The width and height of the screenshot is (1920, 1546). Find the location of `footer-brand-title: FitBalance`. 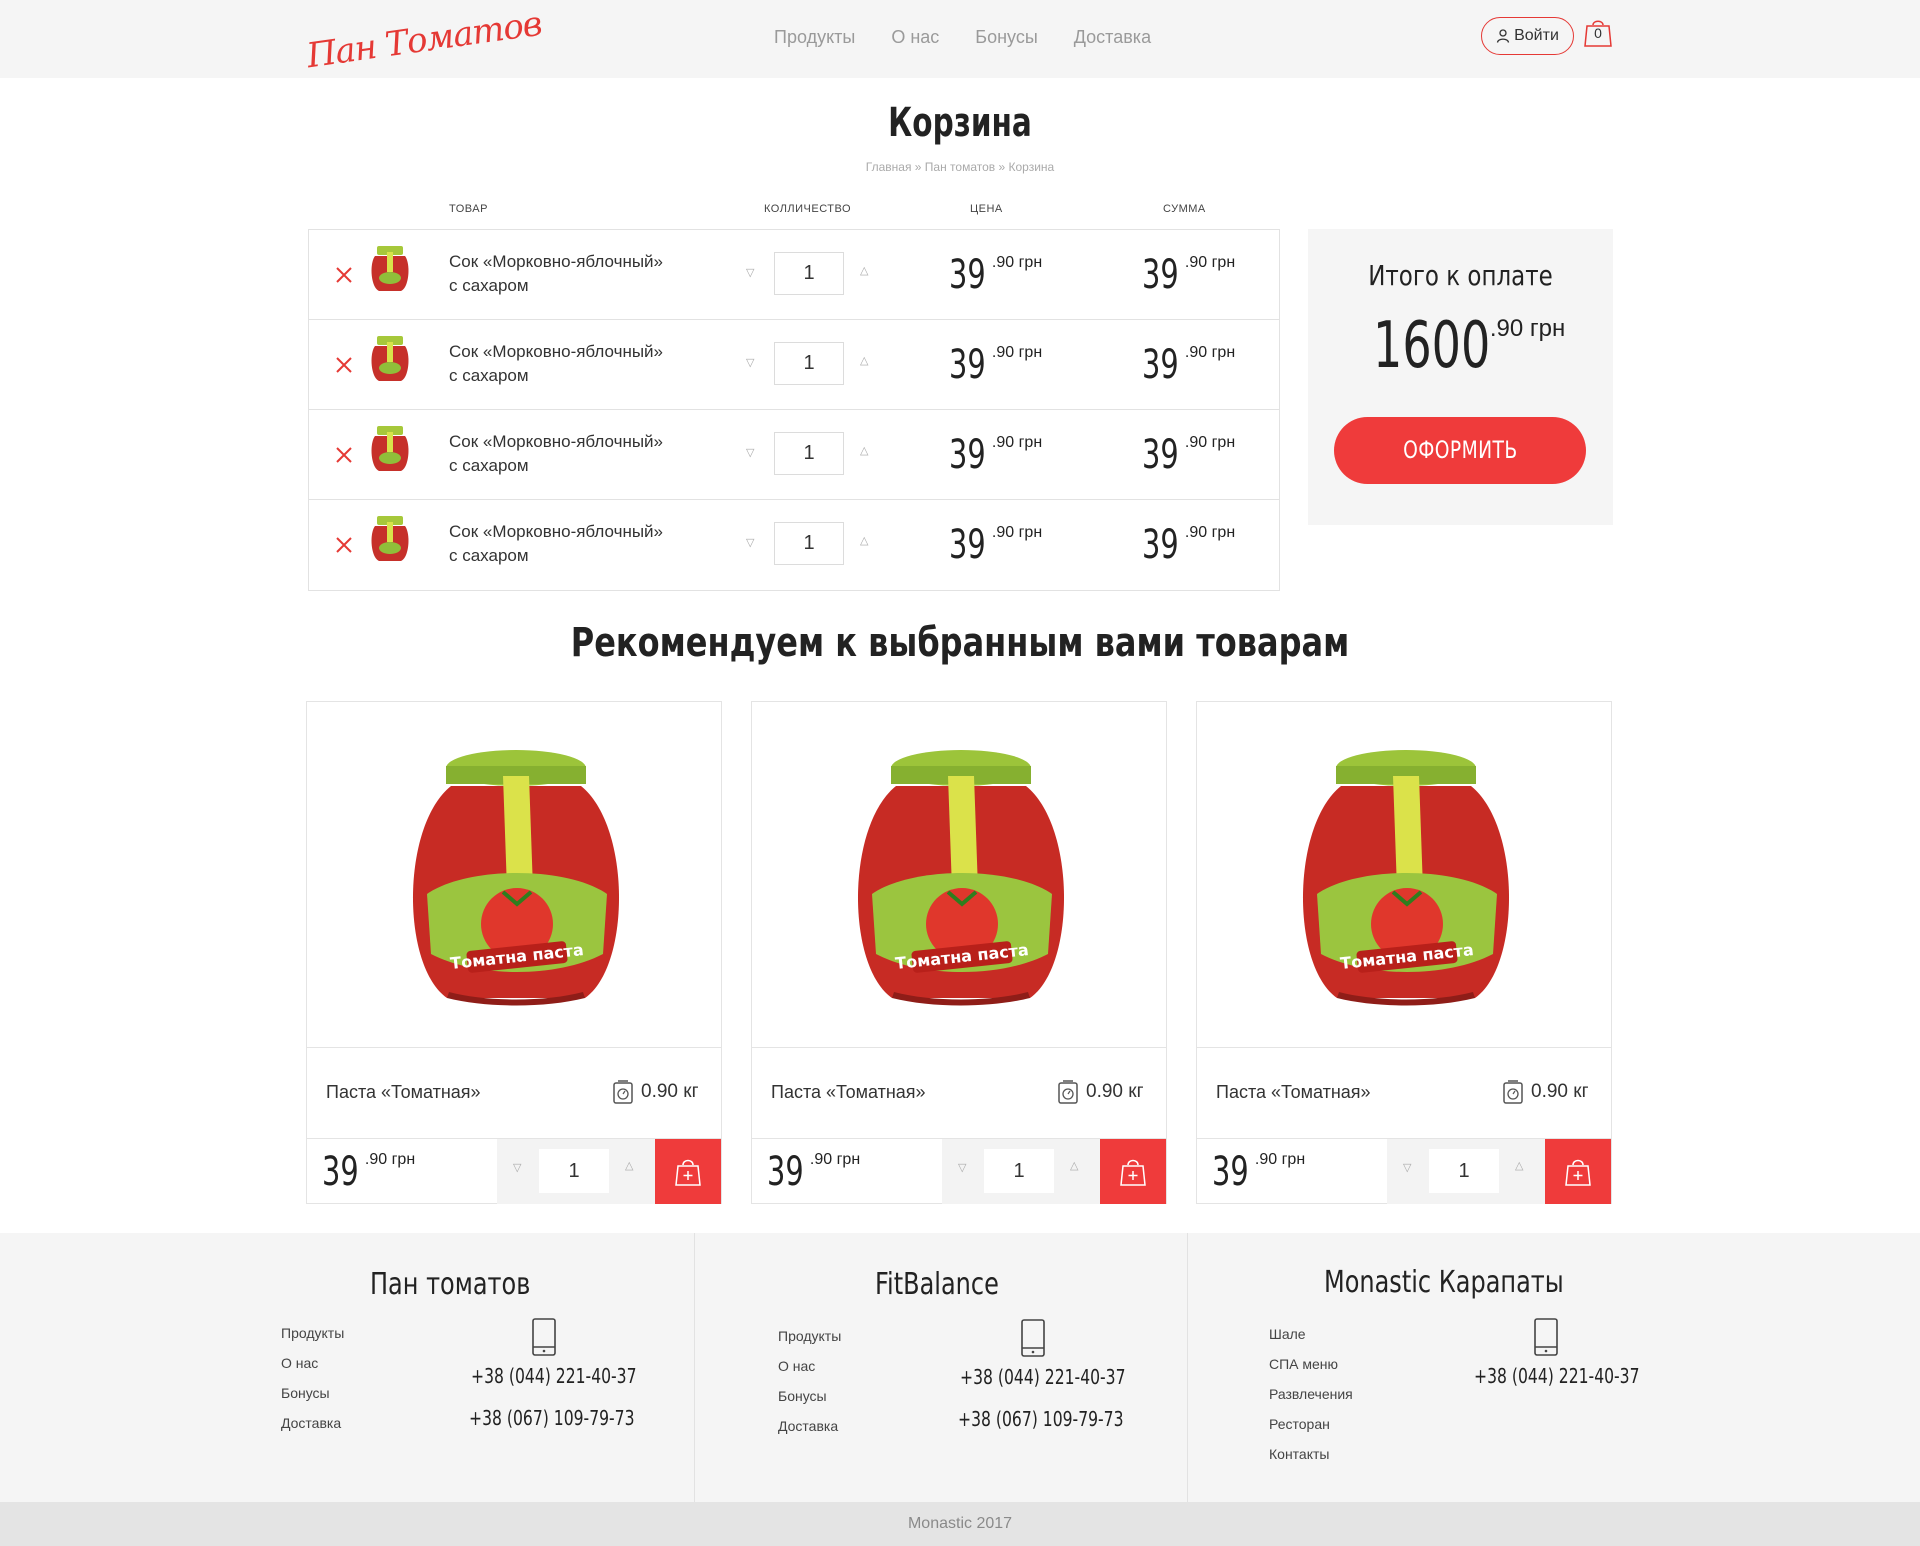

footer-brand-title: FitBalance is located at coordinates (937, 1284).